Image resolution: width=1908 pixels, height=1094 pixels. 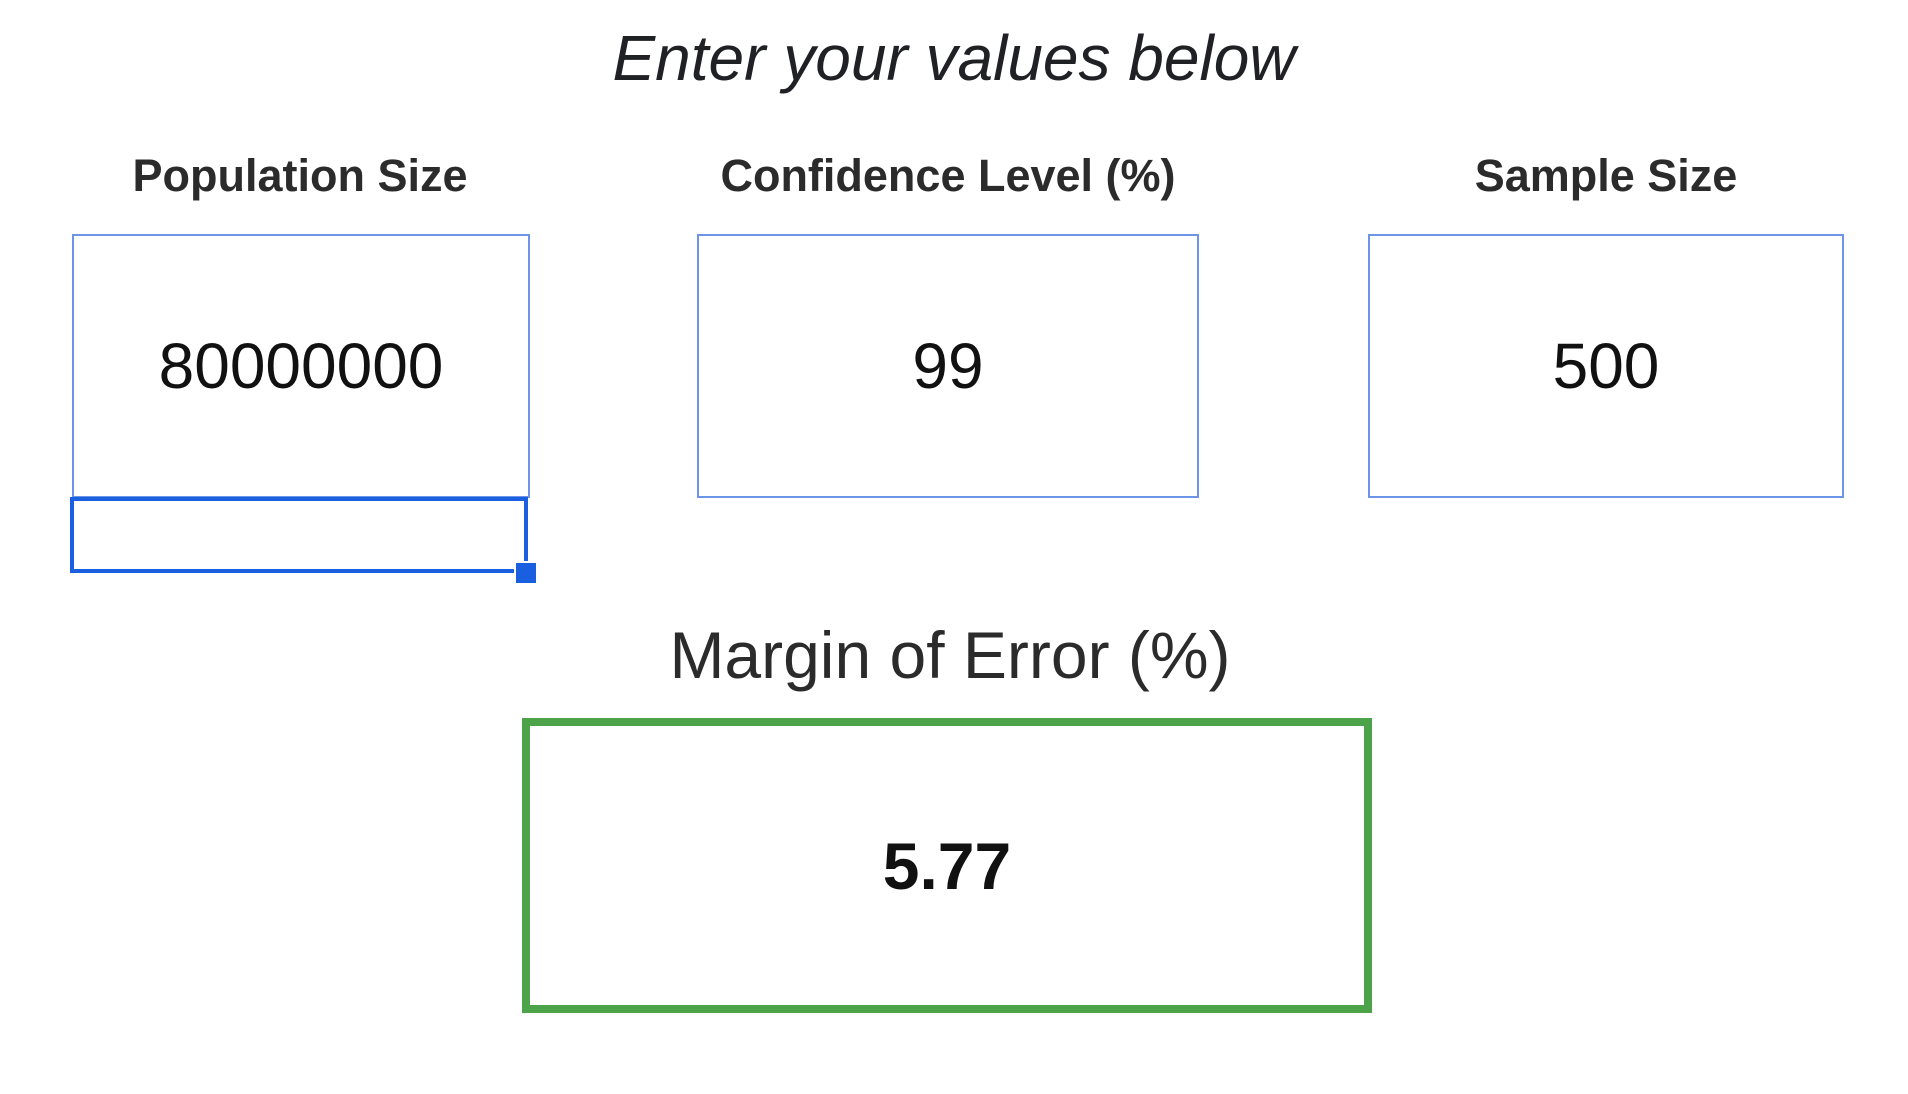 What do you see at coordinates (300, 175) in the screenshot?
I see `population-size-label: Population Size` at bounding box center [300, 175].